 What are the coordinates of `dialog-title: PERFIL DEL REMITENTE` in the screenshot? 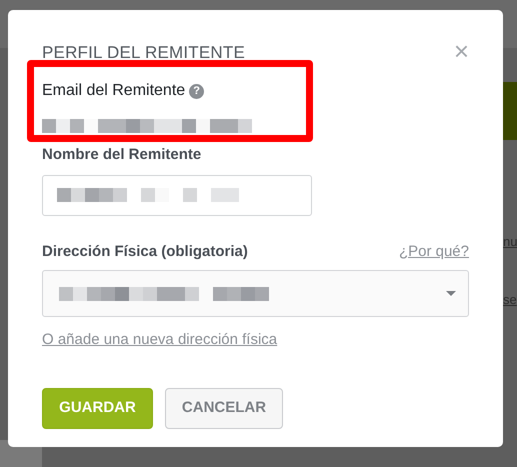 It's located at (143, 53).